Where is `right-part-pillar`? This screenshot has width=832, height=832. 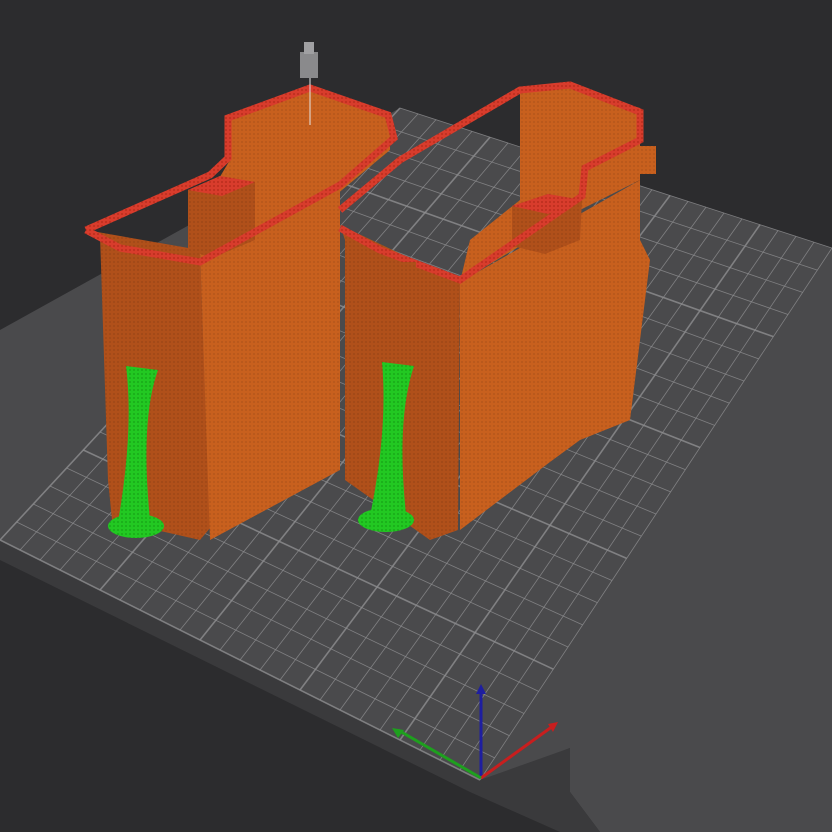 right-part-pillar is located at coordinates (397, 311).